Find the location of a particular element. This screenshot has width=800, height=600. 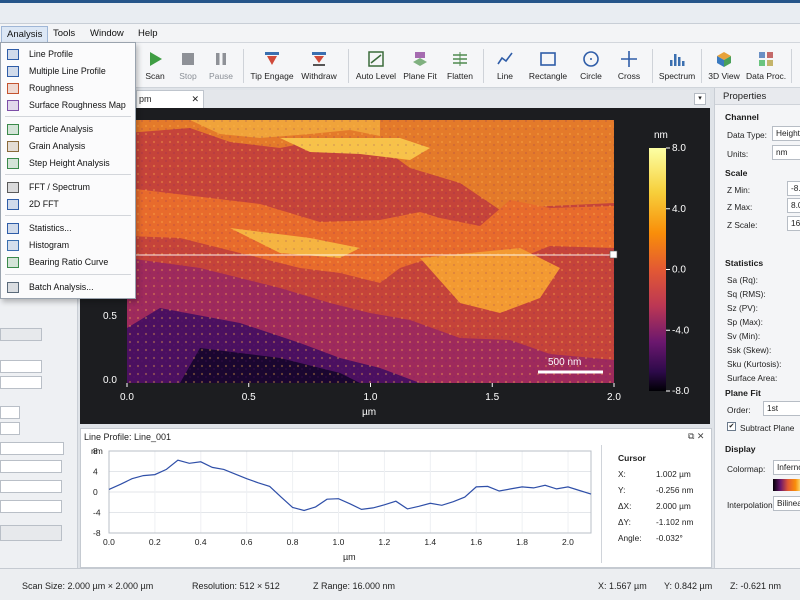

menu-item-bearing-ratio: Bearing Ratio Curve is located at coordinates (68, 262).